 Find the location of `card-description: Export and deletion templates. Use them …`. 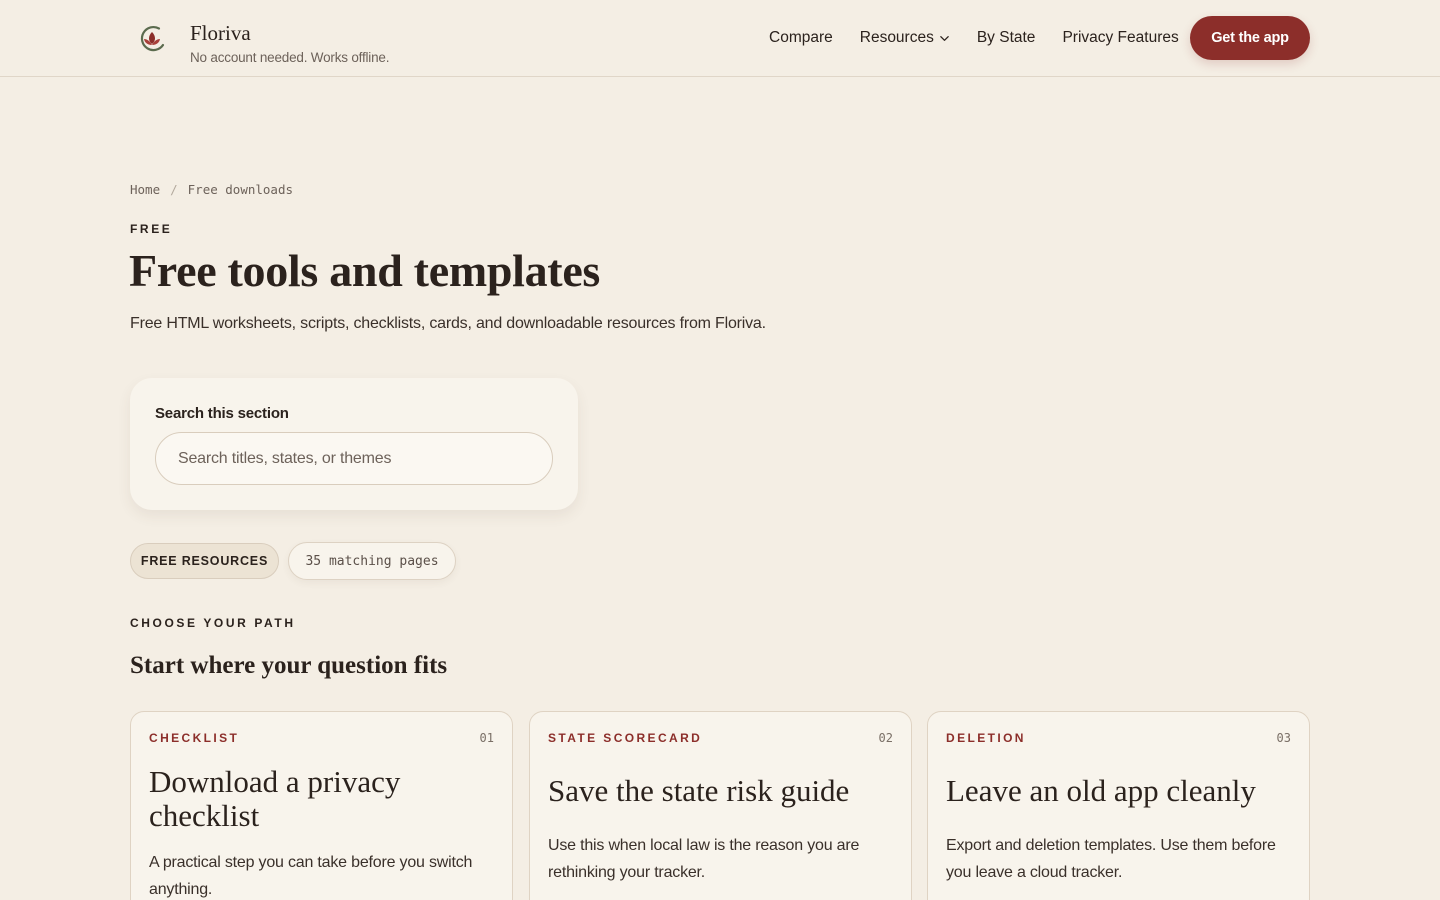

card-description: Export and deletion templates. Use them … is located at coordinates (1111, 859).